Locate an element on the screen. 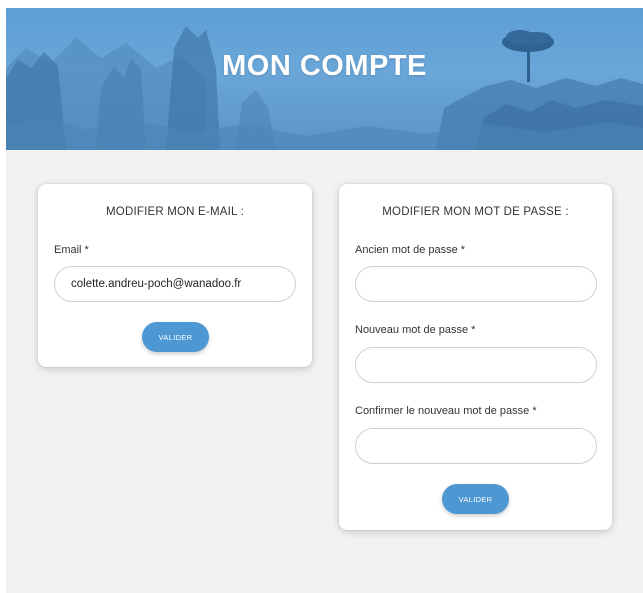  confirm-password-label: Confirmer le nouveau mot de passe * is located at coordinates (446, 411).